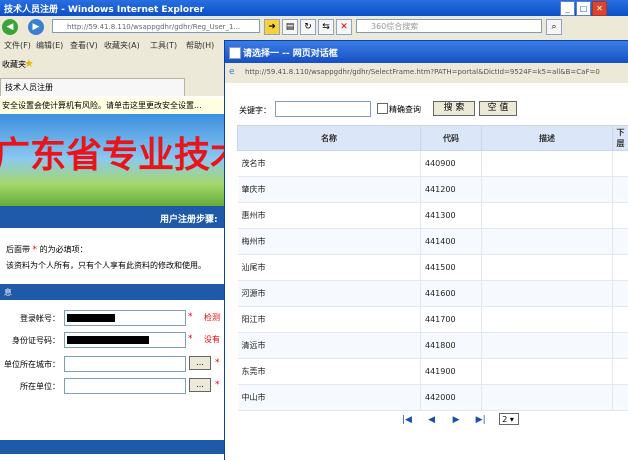  Describe the element at coordinates (449, 26) in the screenshot. I see `search-input: 360综合搜索` at that location.